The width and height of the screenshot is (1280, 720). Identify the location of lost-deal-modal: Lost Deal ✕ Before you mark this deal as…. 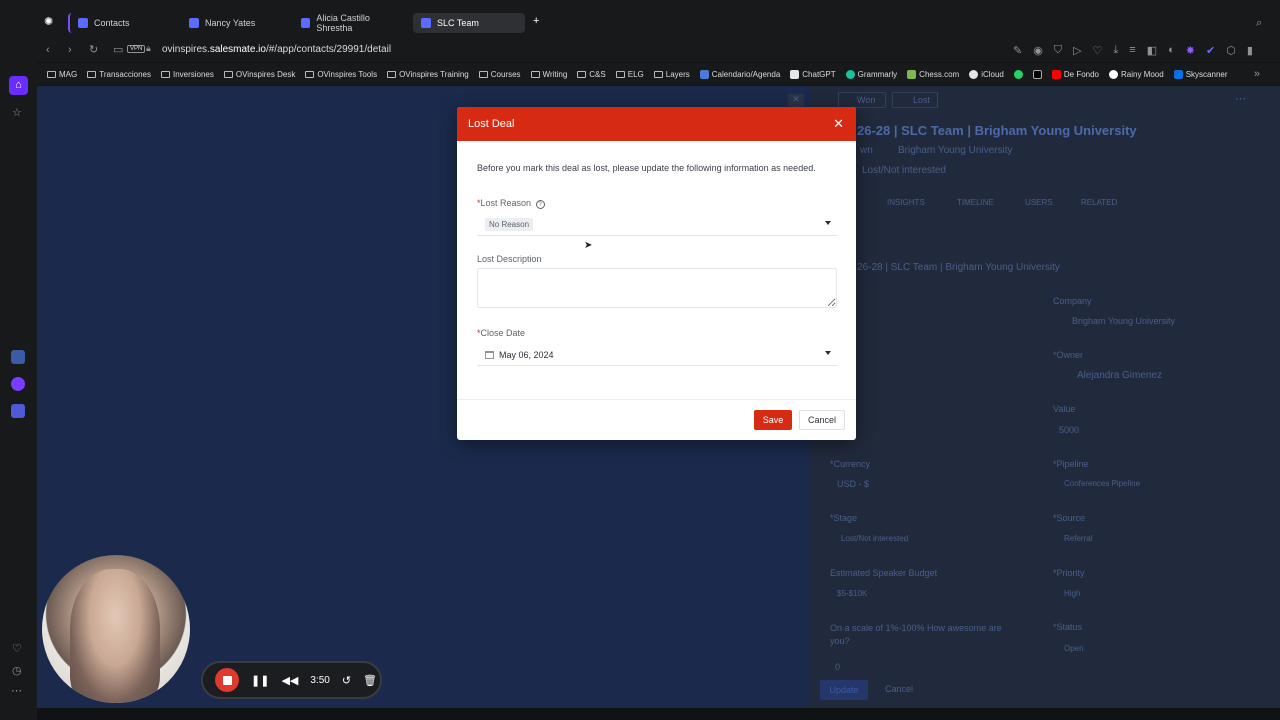
(656, 273).